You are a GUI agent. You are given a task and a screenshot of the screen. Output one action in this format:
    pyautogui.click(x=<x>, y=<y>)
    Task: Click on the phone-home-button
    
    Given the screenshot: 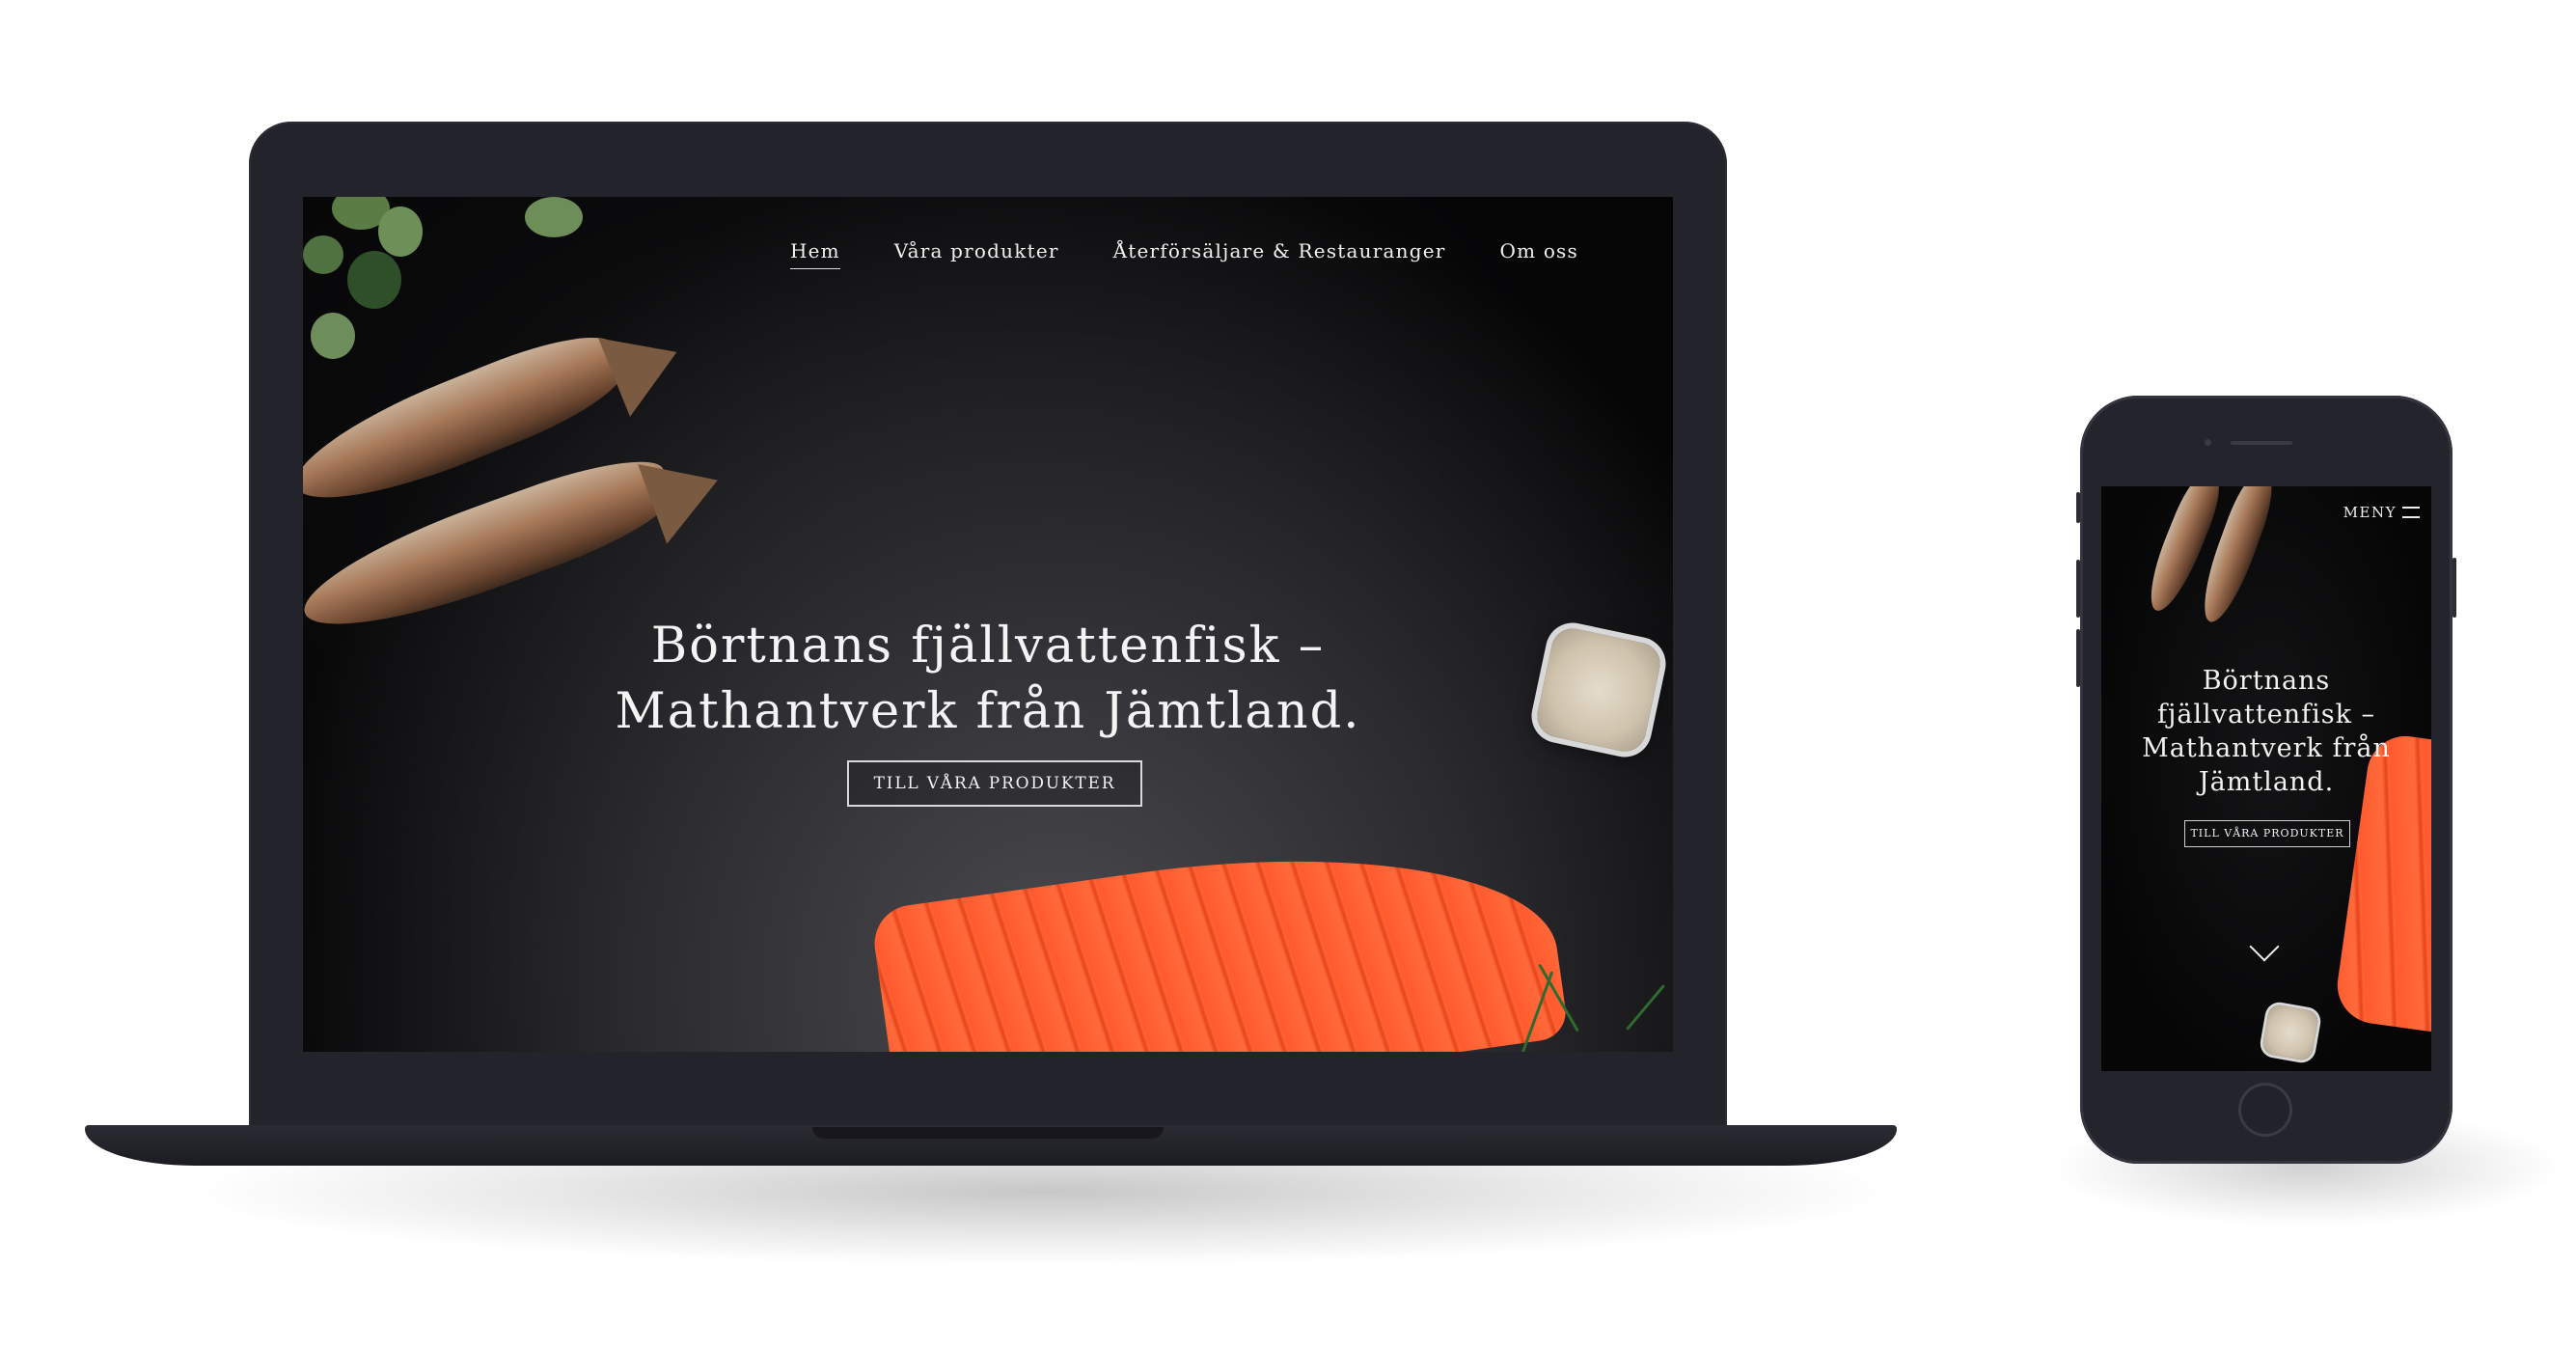 What is the action you would take?
    pyautogui.click(x=2265, y=1110)
    